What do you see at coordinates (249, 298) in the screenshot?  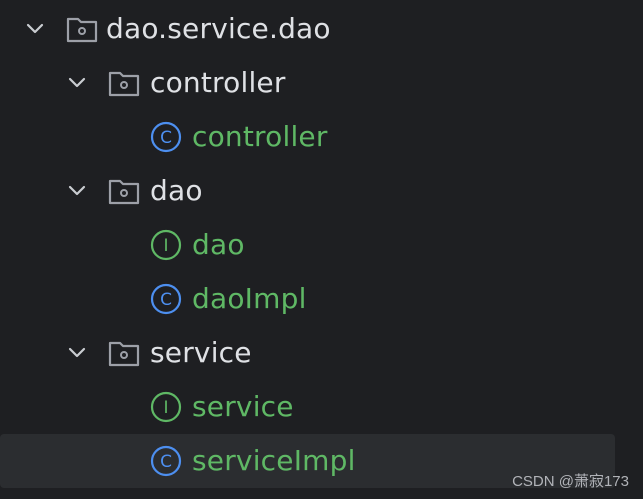 I see `tree-label: daoImpl` at bounding box center [249, 298].